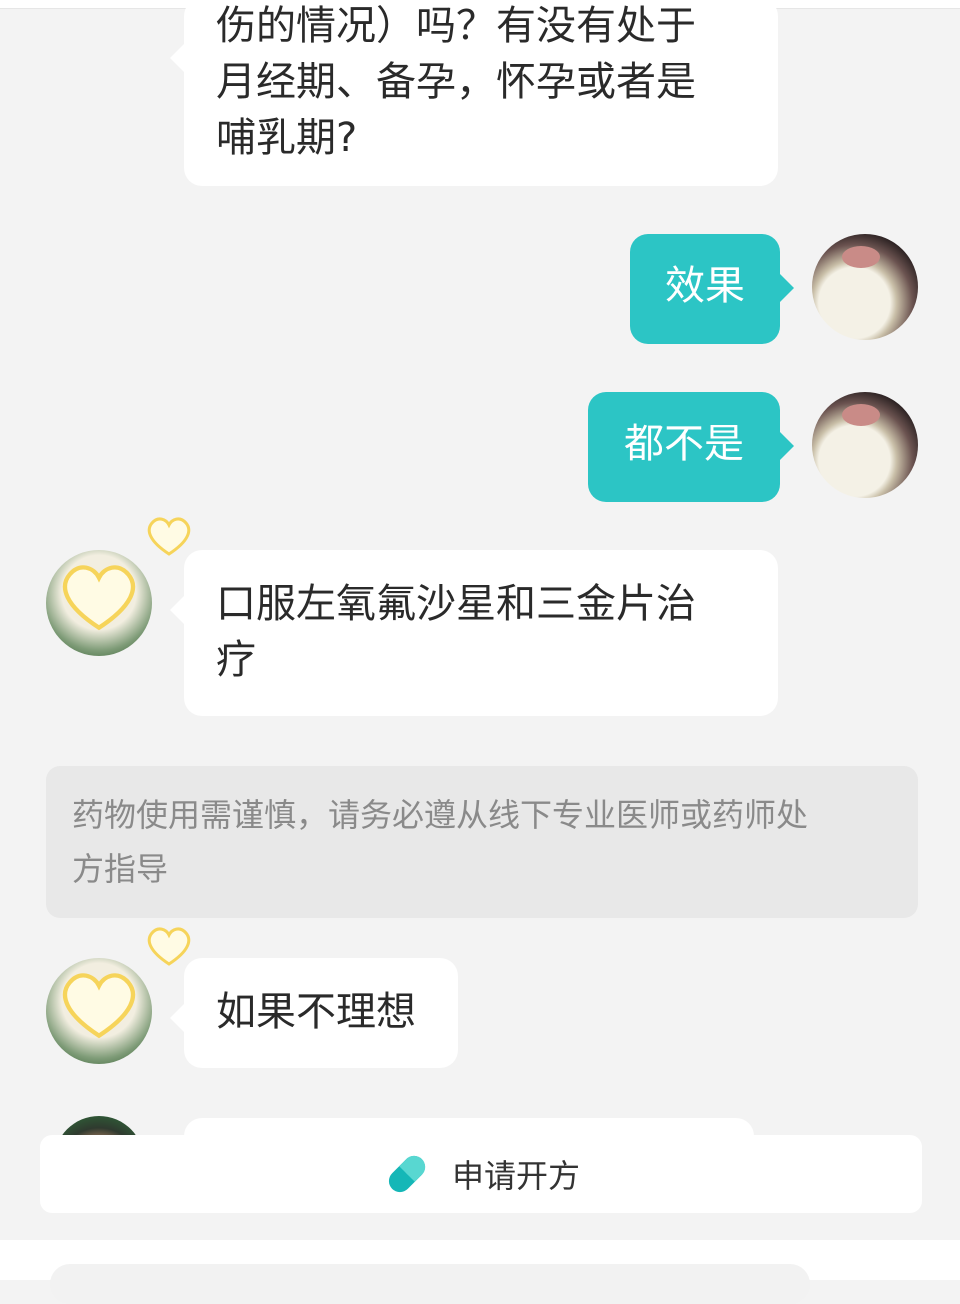 The width and height of the screenshot is (960, 1304). I want to click on message-bubble-user: 都不是, so click(691, 447).